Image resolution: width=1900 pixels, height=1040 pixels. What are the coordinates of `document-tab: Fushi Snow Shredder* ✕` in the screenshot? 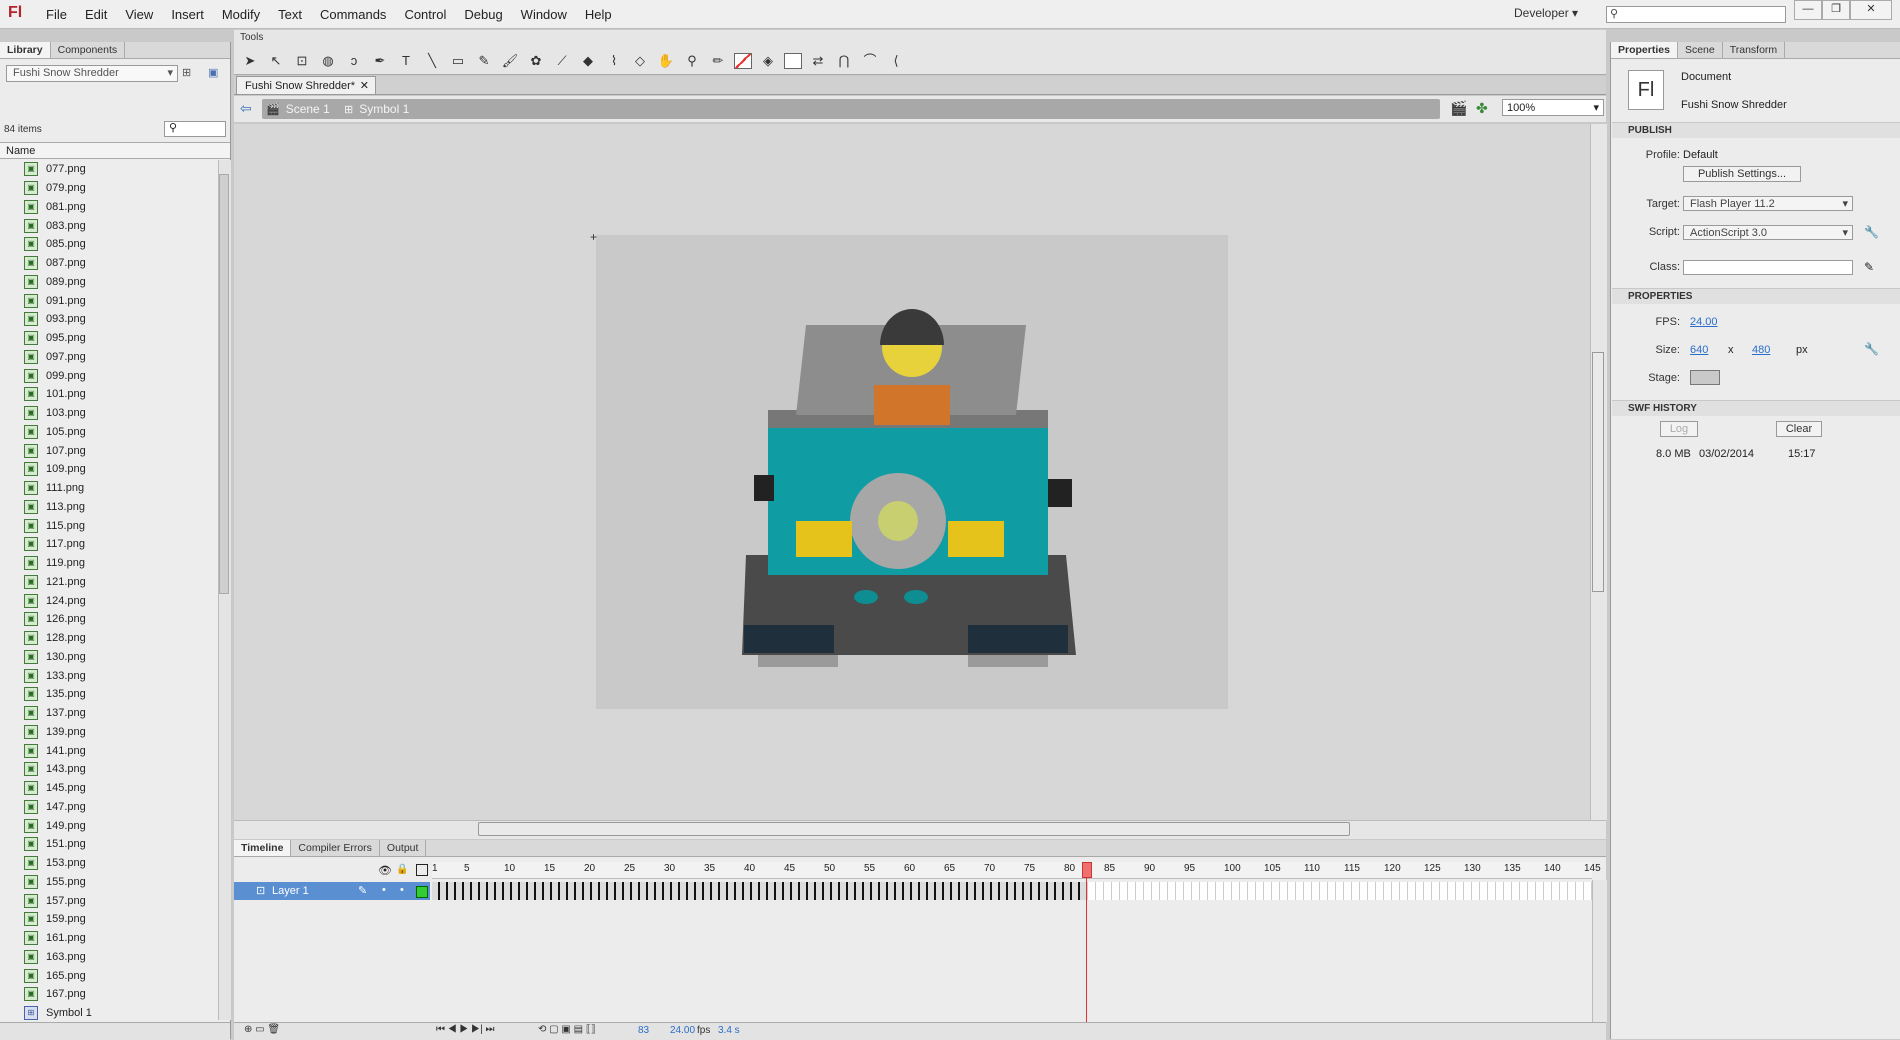 It's located at (306, 85).